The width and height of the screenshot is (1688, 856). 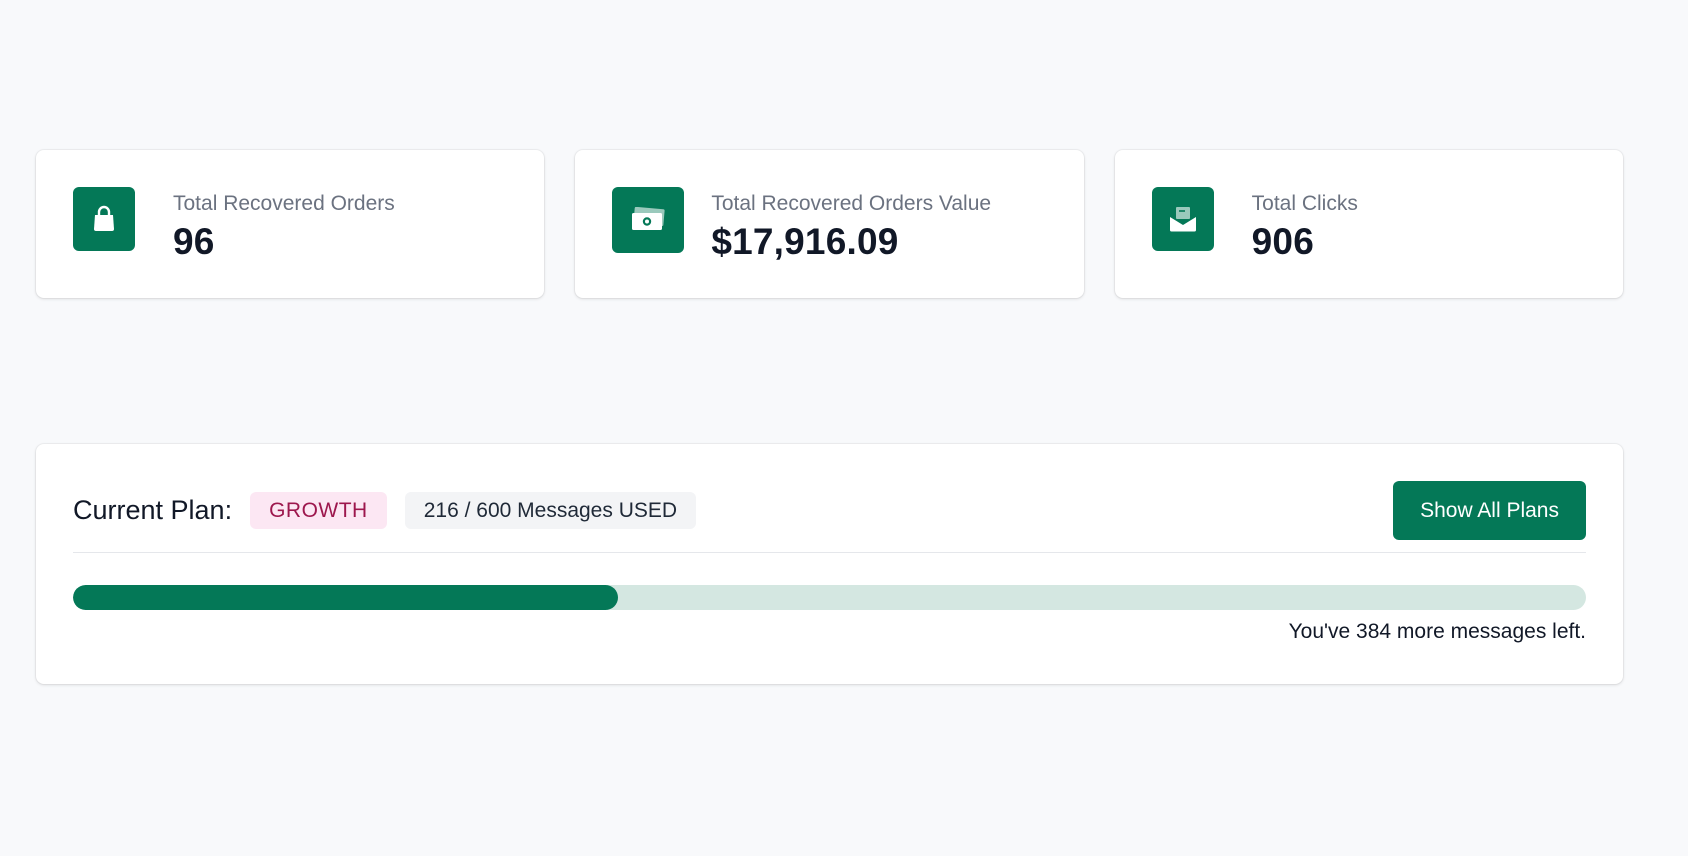 I want to click on money-icon, so click(x=648, y=220).